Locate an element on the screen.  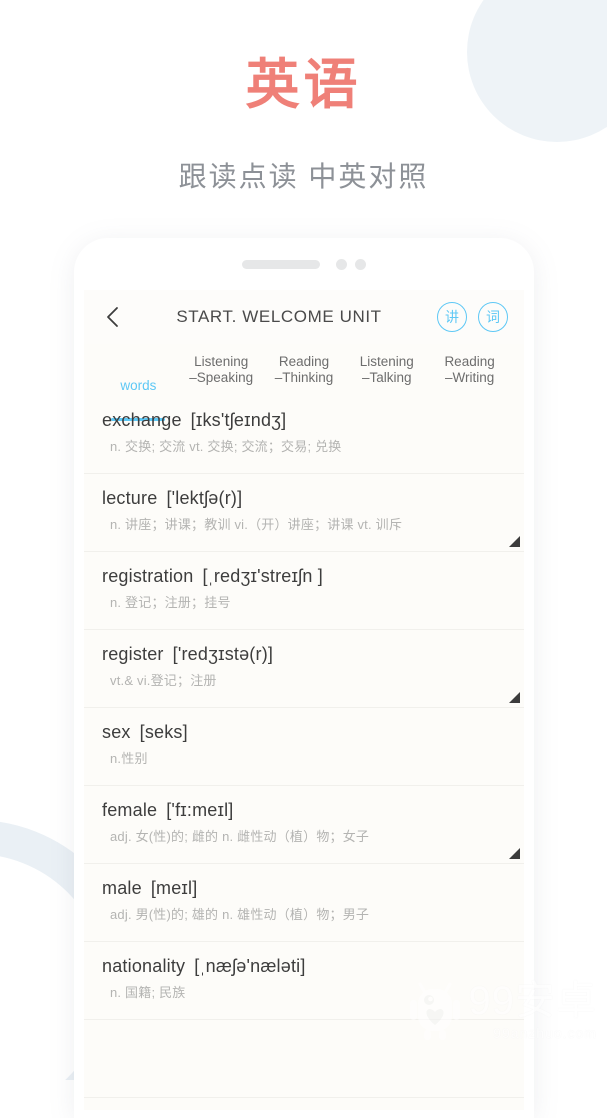
word-list-item-partial is located at coordinates (304, 1059).